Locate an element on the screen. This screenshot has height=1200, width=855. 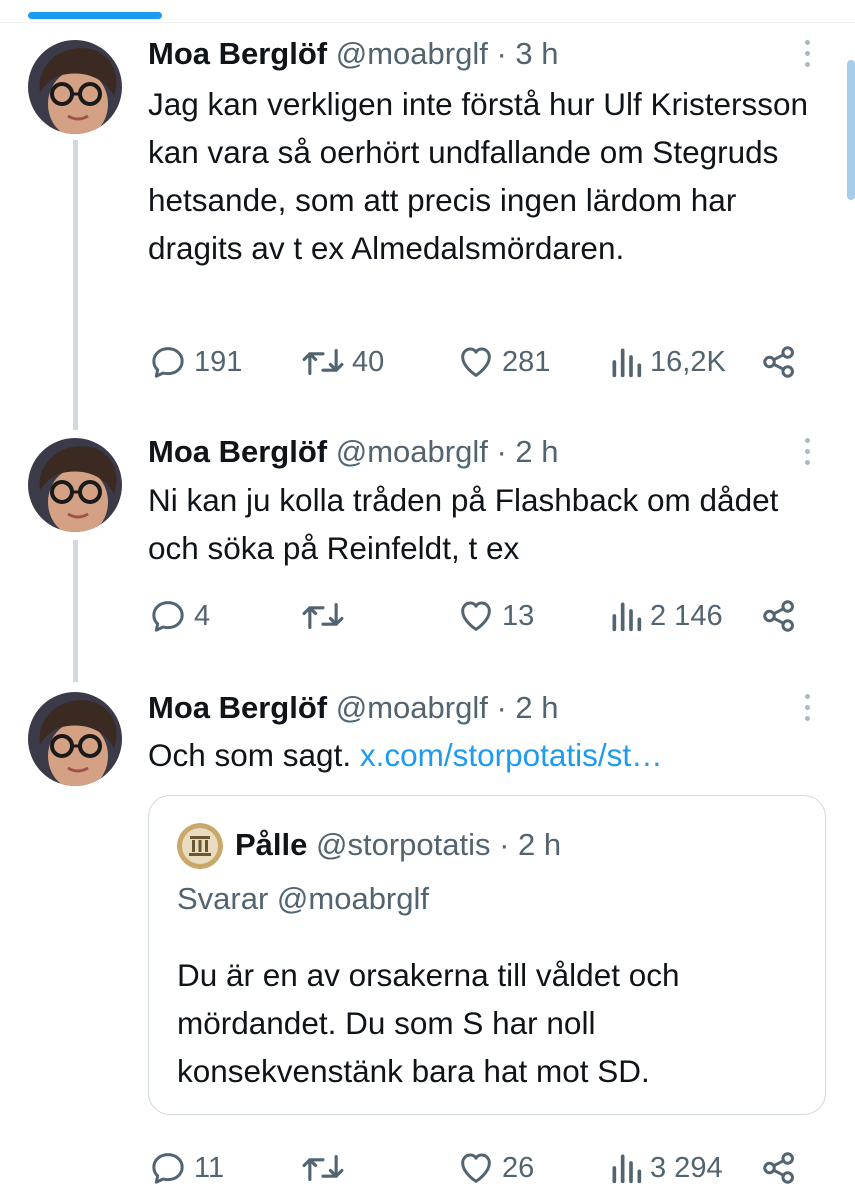
reply-icon is located at coordinates (168, 1168).